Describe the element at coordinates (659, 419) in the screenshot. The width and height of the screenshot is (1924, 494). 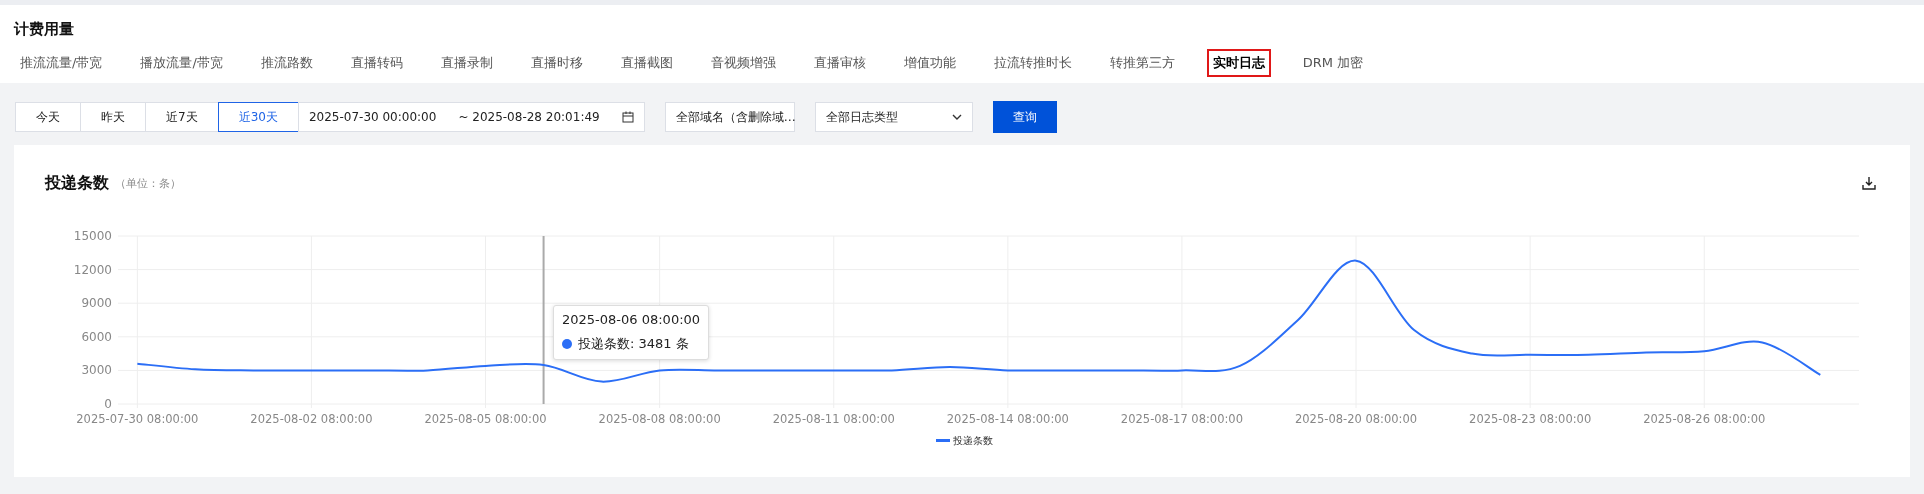
I see `x-tick-label: 2025-08-08 08:00:00` at that location.